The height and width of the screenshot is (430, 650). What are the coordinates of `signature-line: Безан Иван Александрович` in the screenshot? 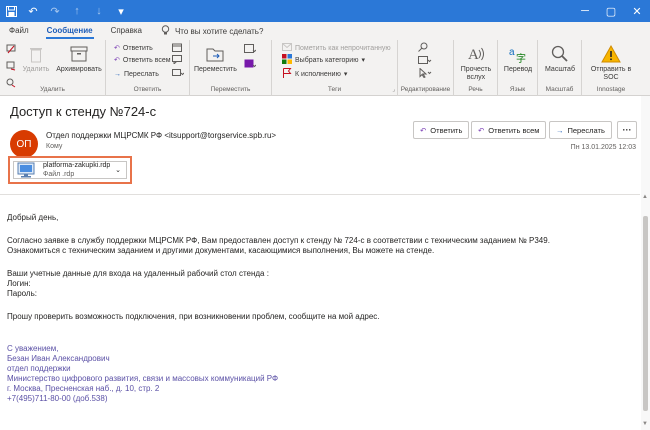 It's located at (58, 358).